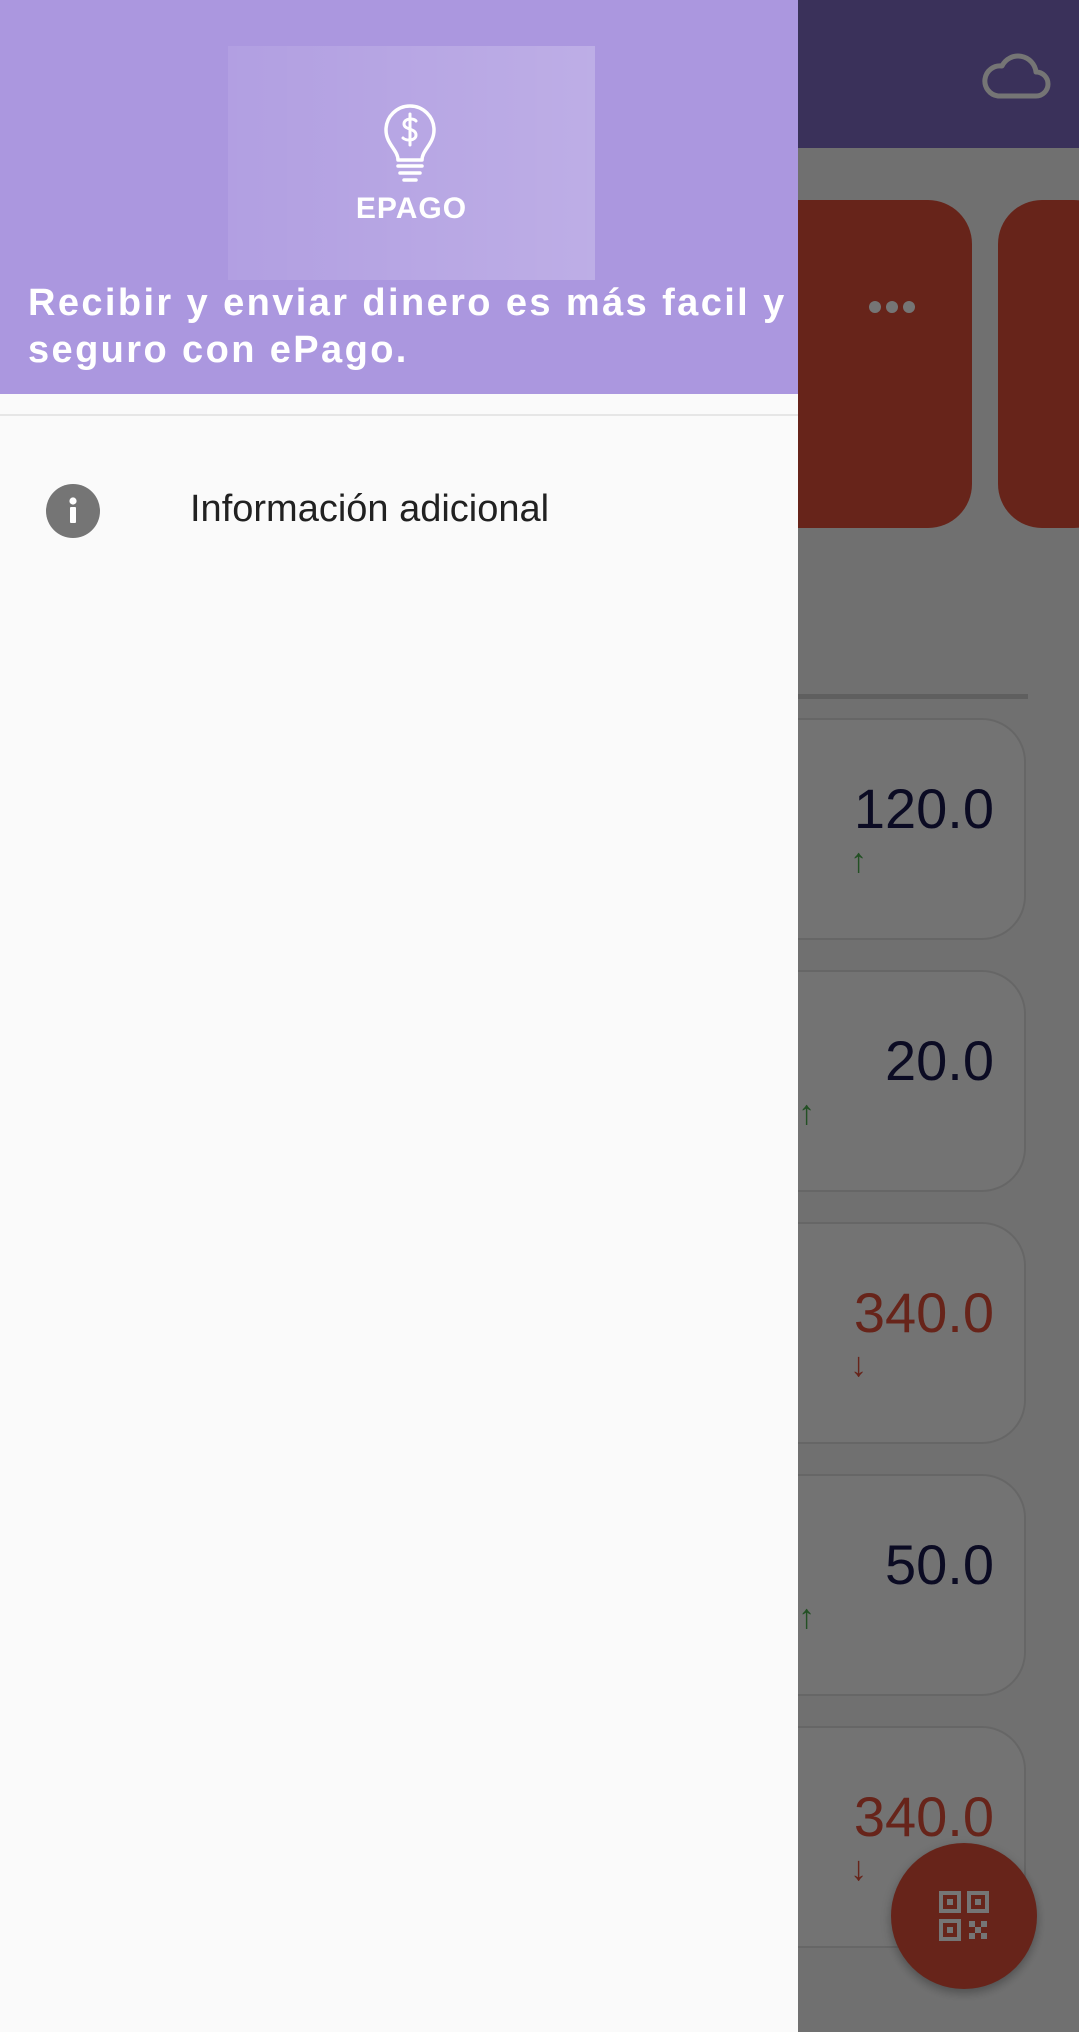 The width and height of the screenshot is (1079, 2032). What do you see at coordinates (370, 509) in the screenshot?
I see `drawer-item-label: Información adicional` at bounding box center [370, 509].